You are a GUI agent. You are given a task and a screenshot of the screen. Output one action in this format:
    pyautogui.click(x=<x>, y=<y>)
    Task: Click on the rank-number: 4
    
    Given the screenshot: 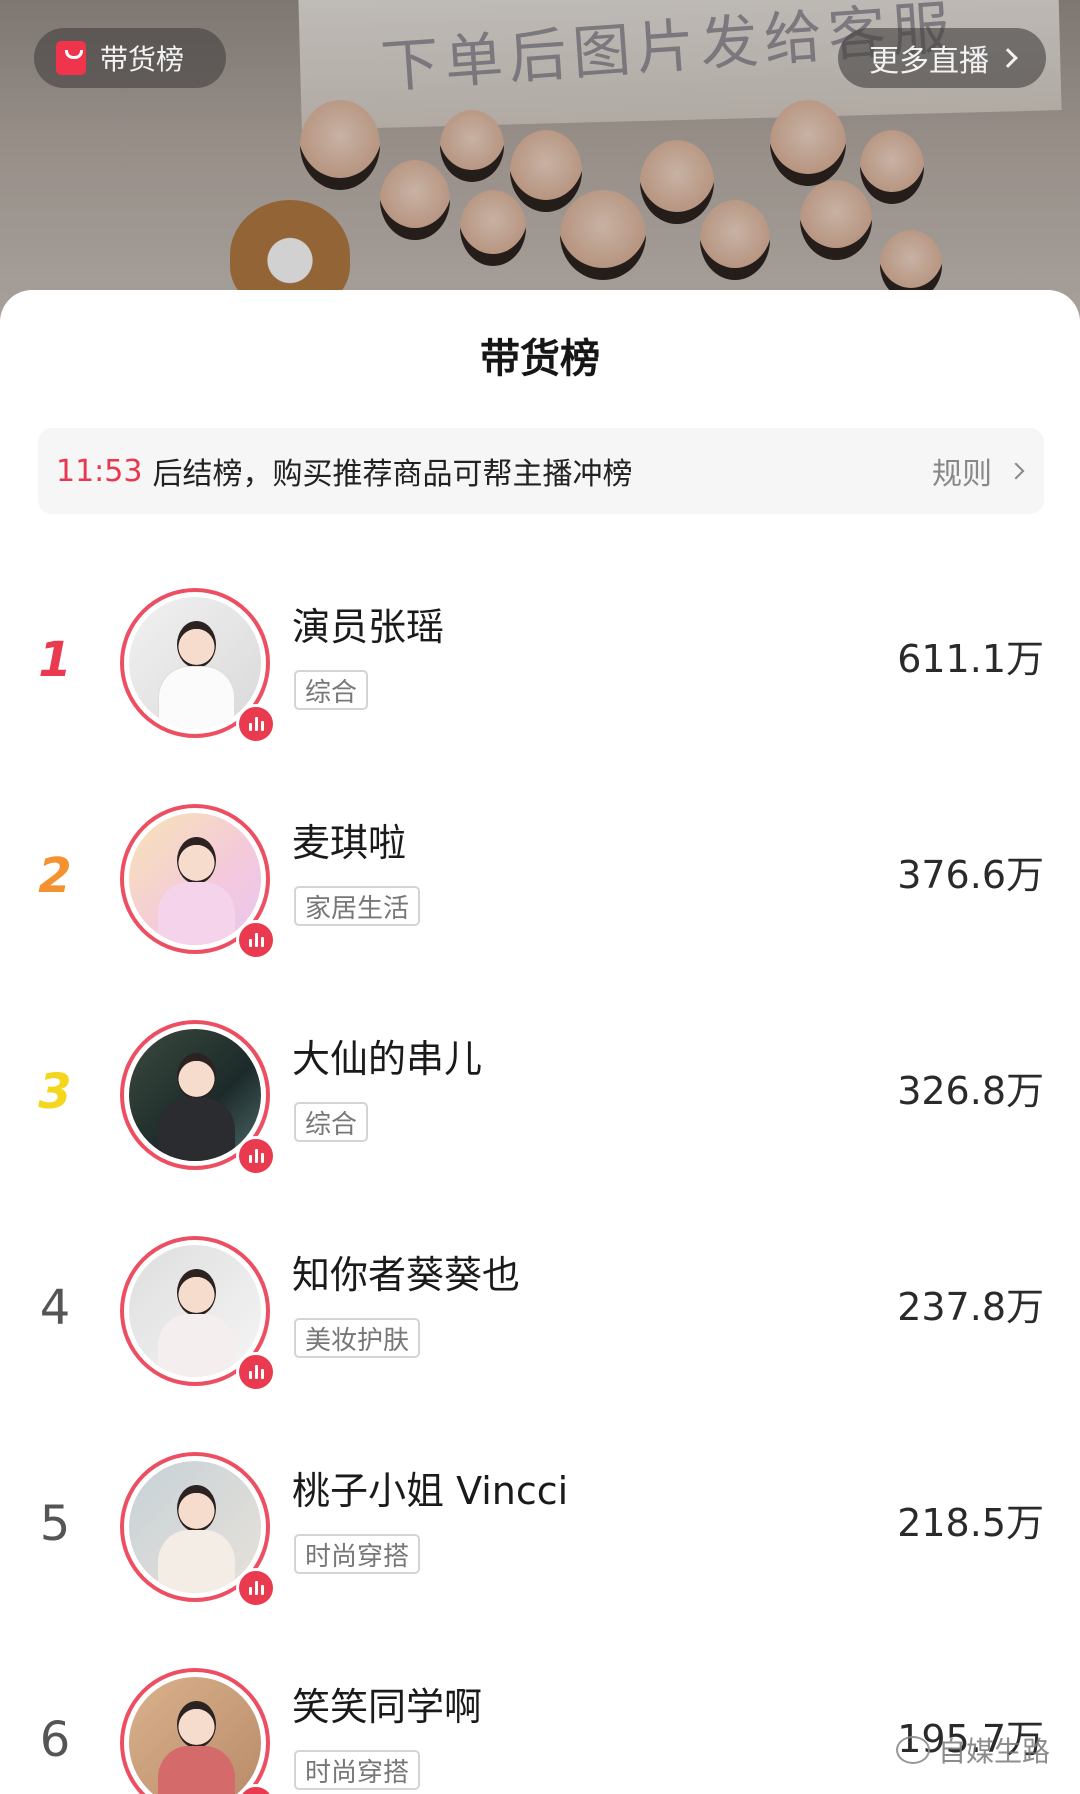 What is the action you would take?
    pyautogui.click(x=55, y=1308)
    